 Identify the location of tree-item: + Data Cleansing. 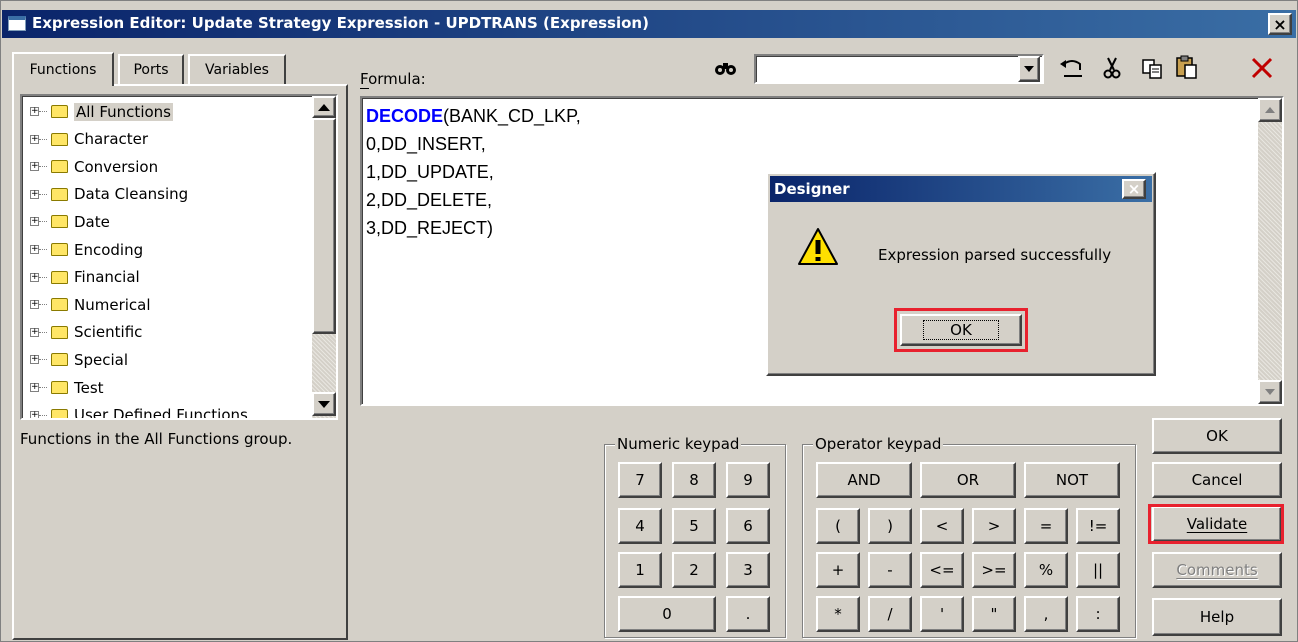
(109, 194).